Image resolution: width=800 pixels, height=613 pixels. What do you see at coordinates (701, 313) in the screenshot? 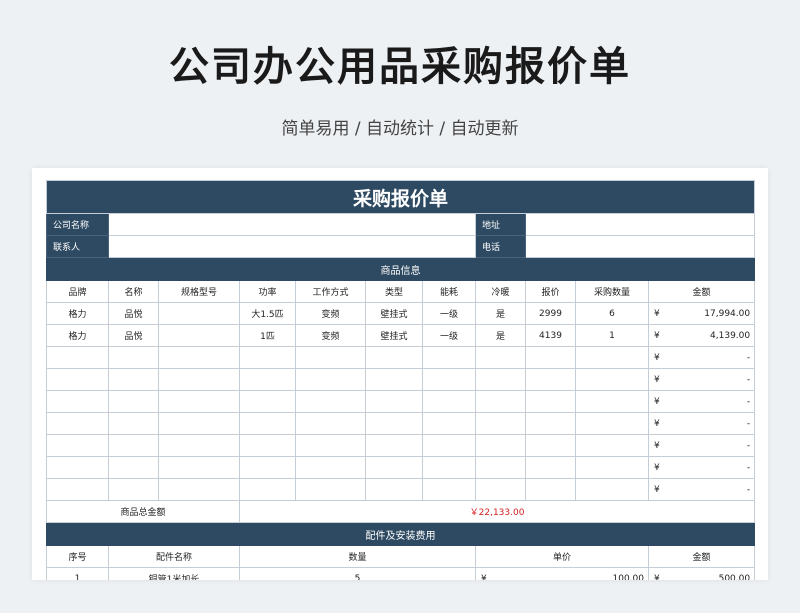
I see `goods-cell-amount: ¥17,994.00` at bounding box center [701, 313].